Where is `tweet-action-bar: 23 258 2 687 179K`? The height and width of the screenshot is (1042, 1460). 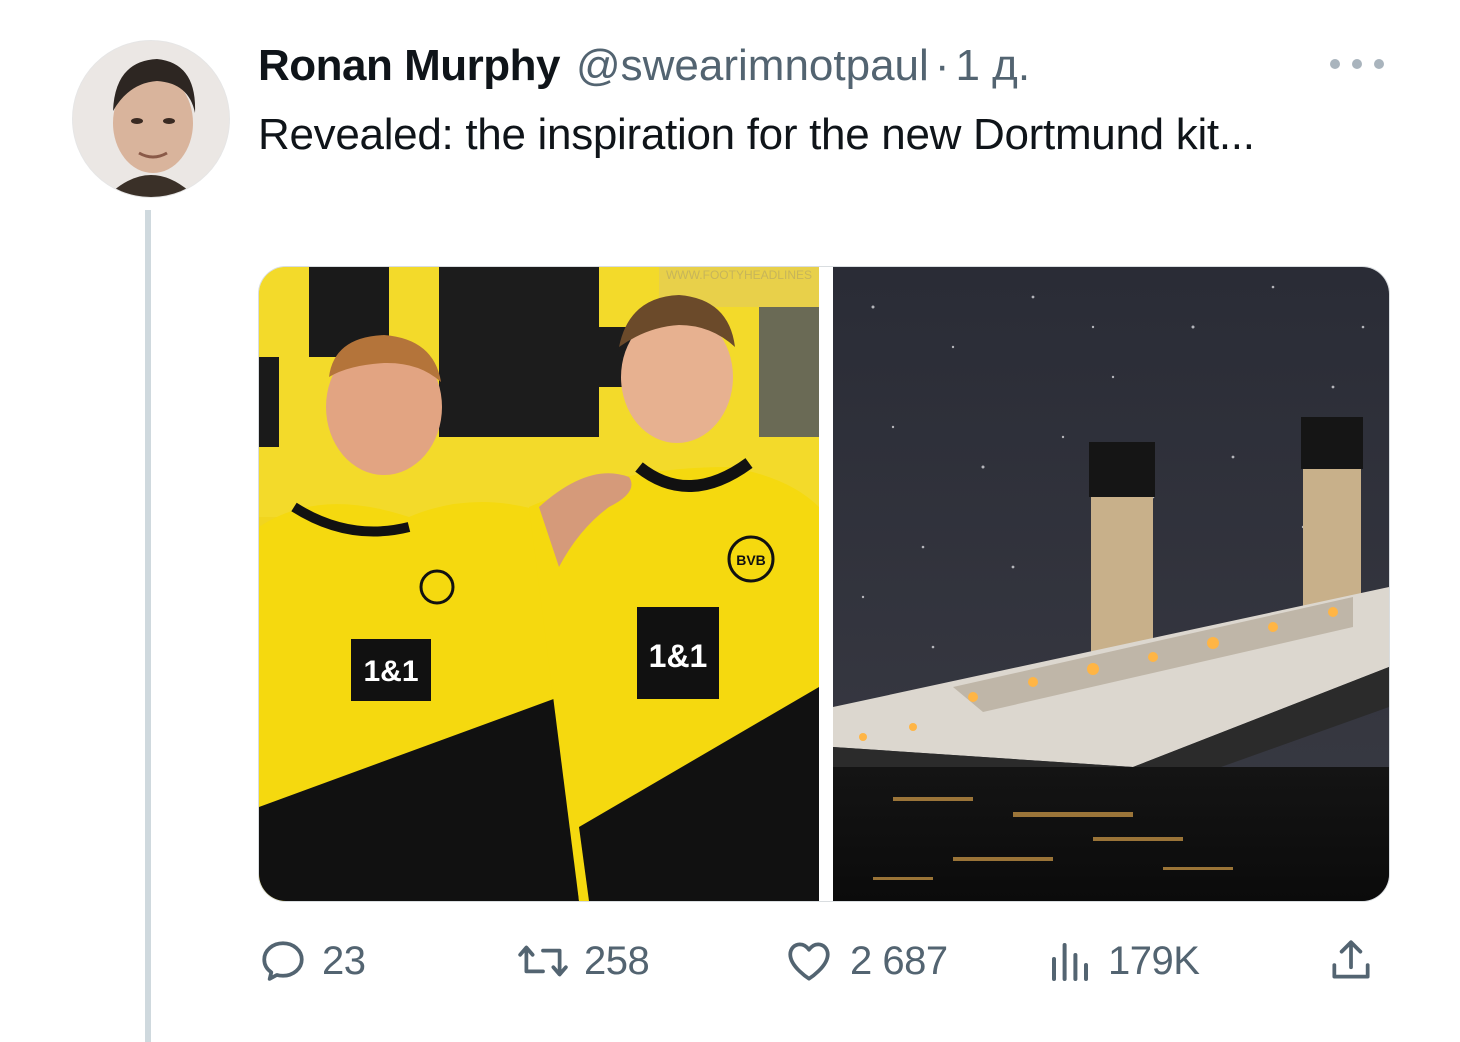 tweet-action-bar: 23 258 2 687 179K is located at coordinates (823, 961).